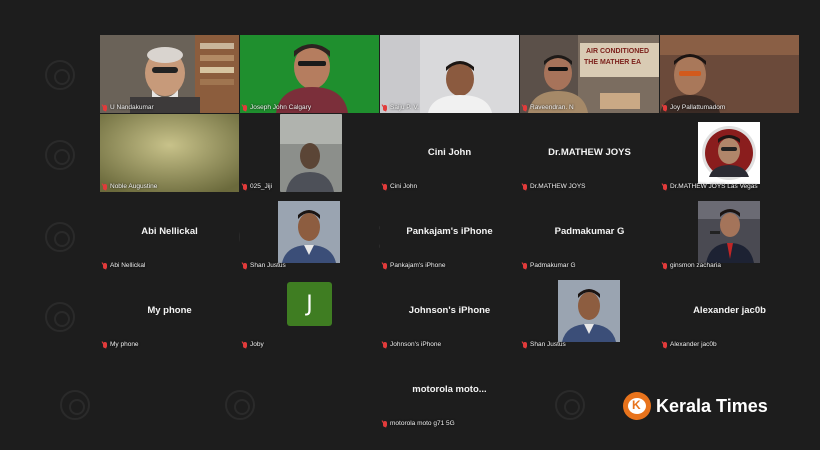  I want to click on participant-name-tag: U Nandakumar, so click(128, 107).